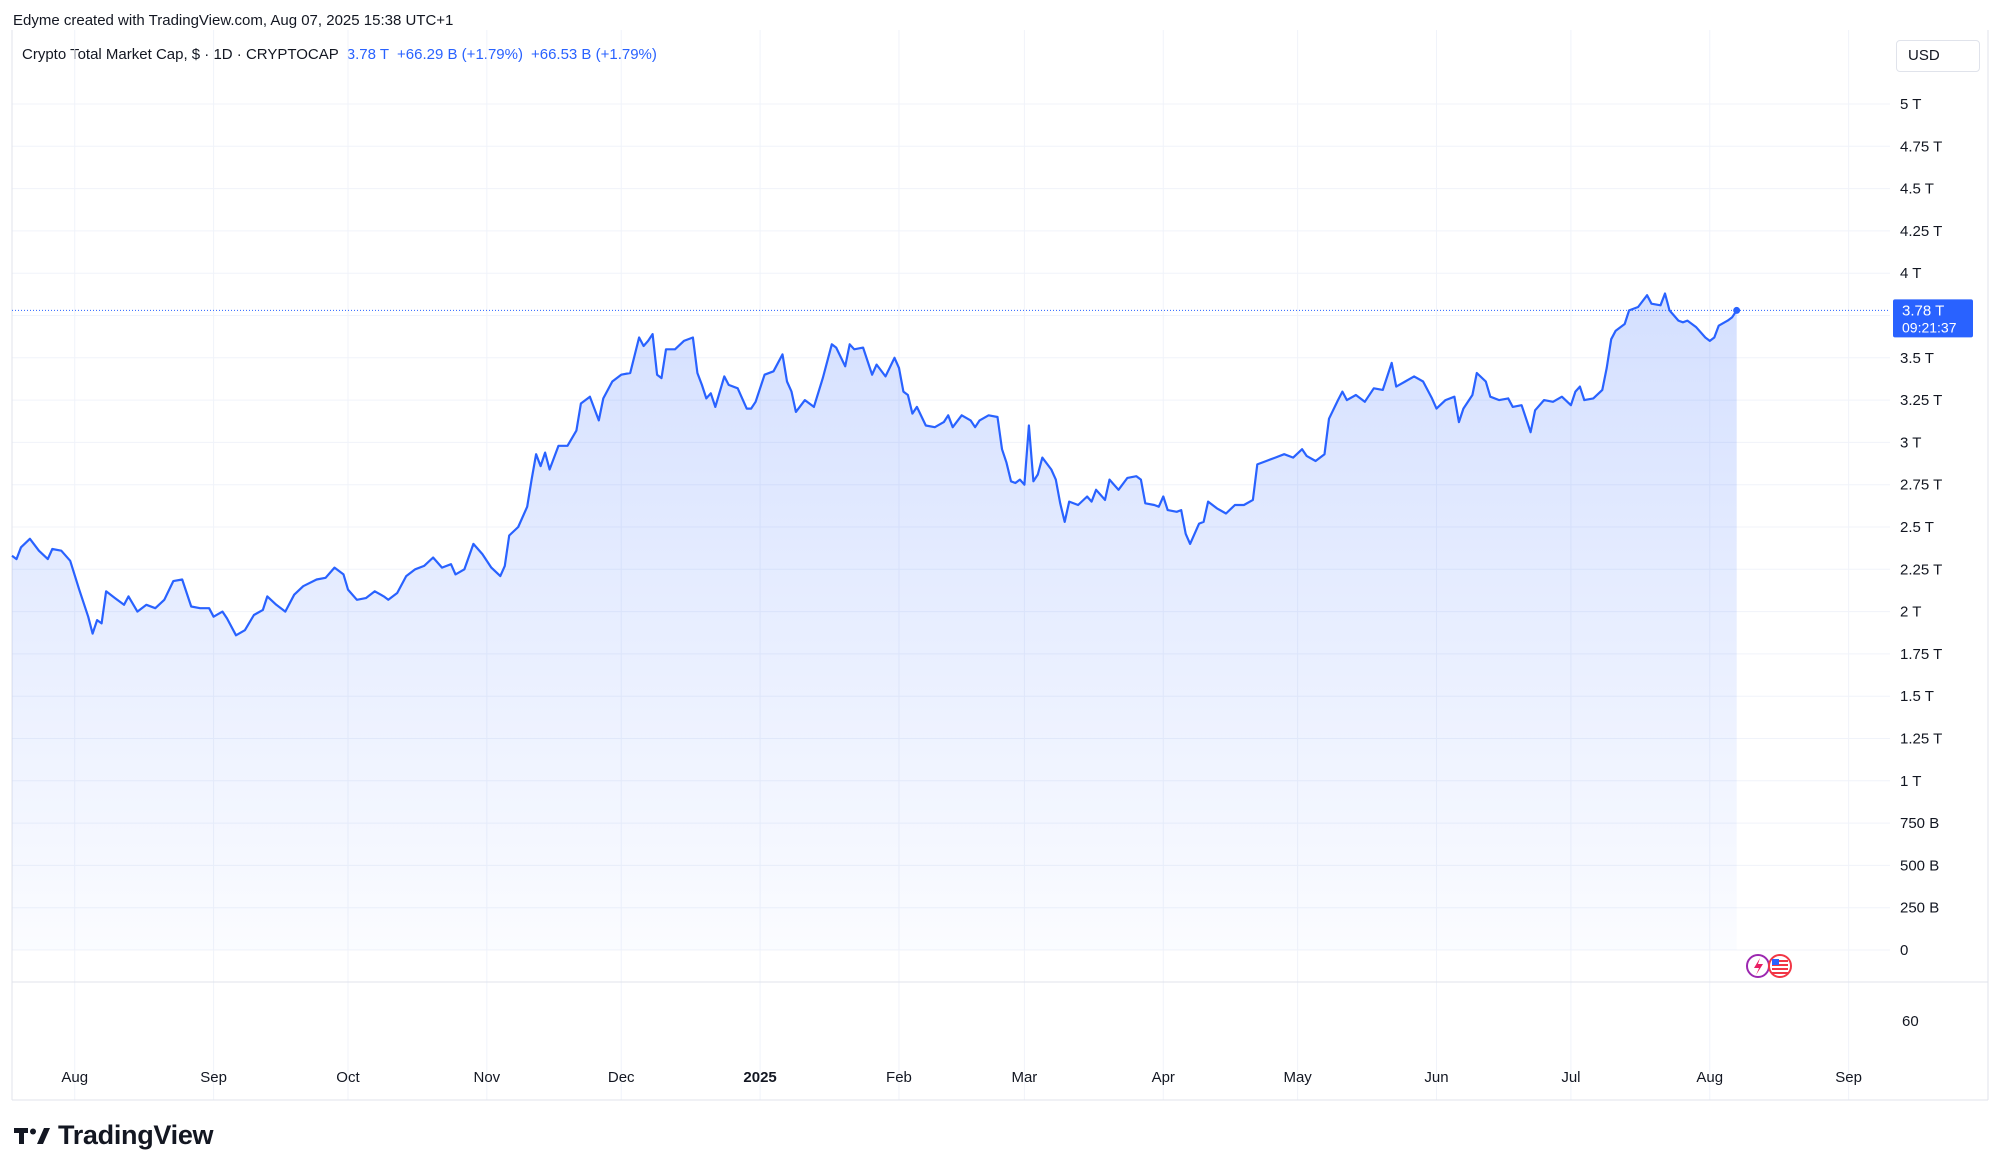  What do you see at coordinates (1938, 56) in the screenshot?
I see `currency-button: USD` at bounding box center [1938, 56].